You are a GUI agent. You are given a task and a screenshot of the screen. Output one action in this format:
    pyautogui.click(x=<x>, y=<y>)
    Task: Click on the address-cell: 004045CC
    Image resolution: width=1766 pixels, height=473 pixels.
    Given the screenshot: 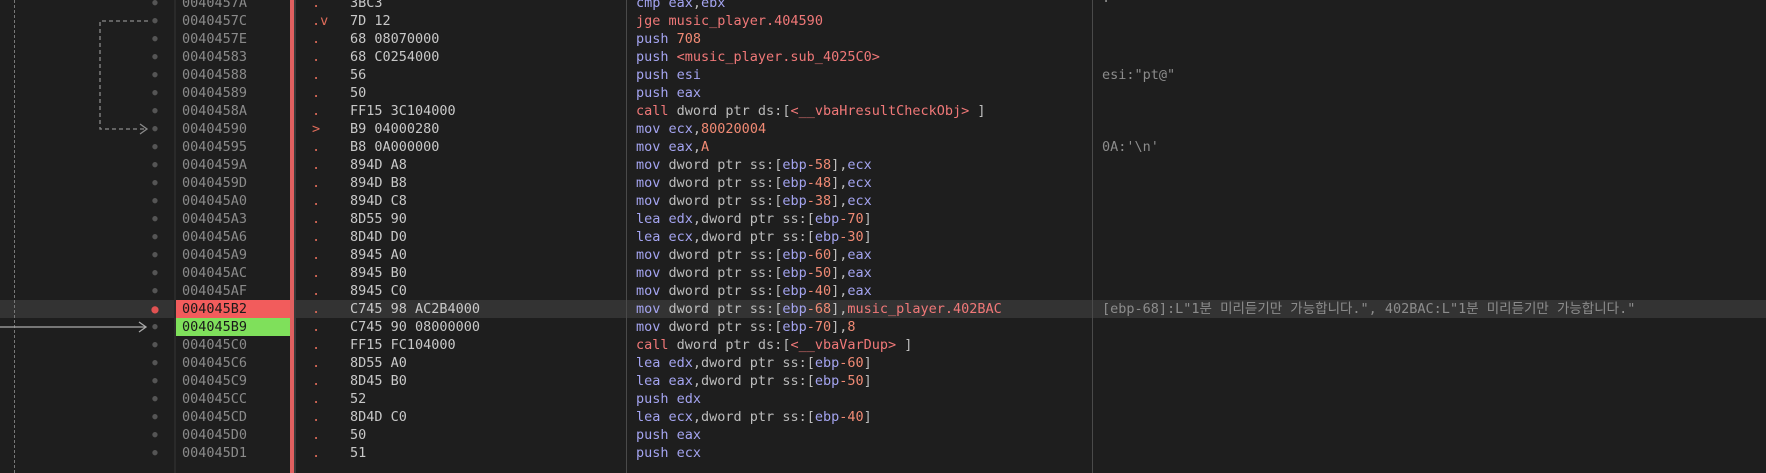 What is the action you would take?
    pyautogui.click(x=236, y=399)
    